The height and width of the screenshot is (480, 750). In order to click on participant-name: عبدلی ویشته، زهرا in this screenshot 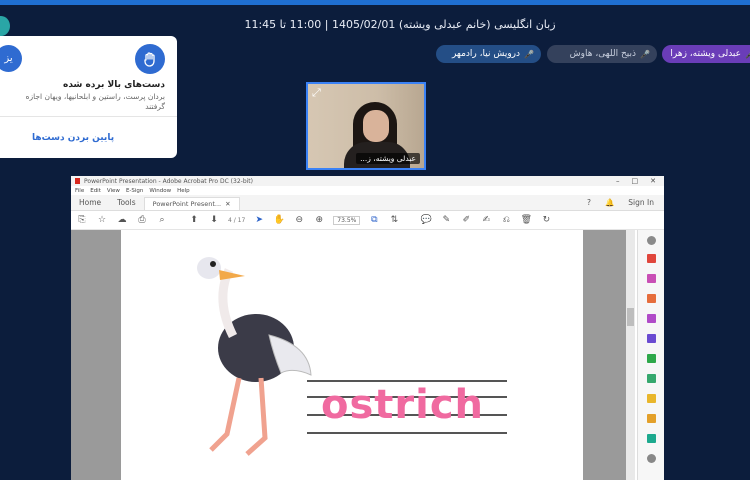, I will do `click(706, 54)`.